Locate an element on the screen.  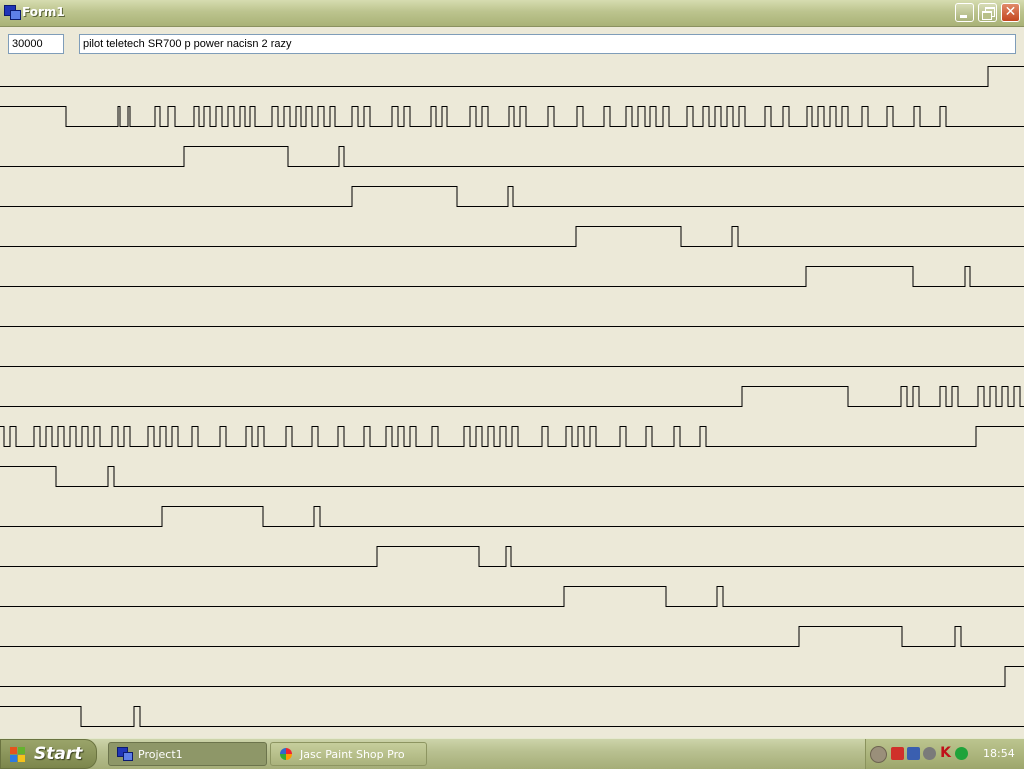
minimize-icon is located at coordinates (963, 16).